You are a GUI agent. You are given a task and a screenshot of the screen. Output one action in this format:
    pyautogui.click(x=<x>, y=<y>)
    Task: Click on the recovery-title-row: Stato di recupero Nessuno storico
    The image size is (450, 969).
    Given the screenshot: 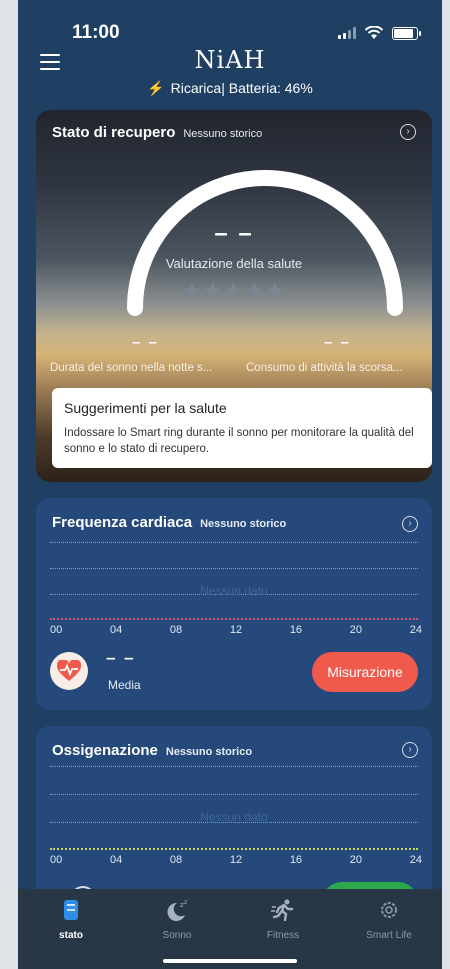 What is the action you would take?
    pyautogui.click(x=157, y=132)
    